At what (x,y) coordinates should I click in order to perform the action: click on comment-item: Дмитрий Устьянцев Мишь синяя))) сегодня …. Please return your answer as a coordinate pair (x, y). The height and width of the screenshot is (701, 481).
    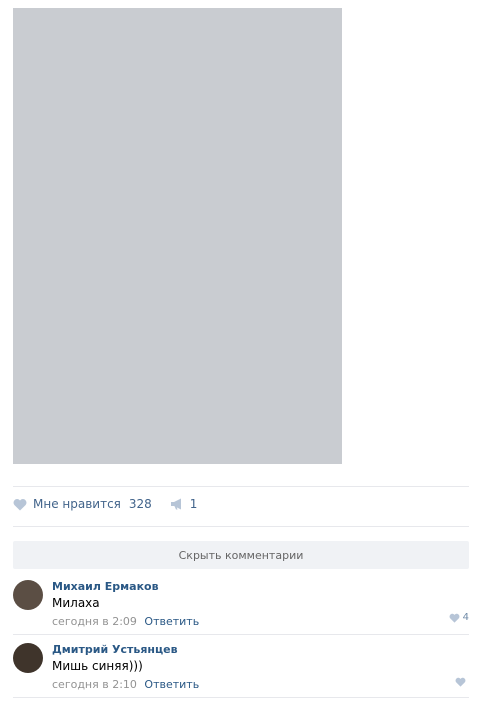
    Looking at the image, I should click on (241, 668).